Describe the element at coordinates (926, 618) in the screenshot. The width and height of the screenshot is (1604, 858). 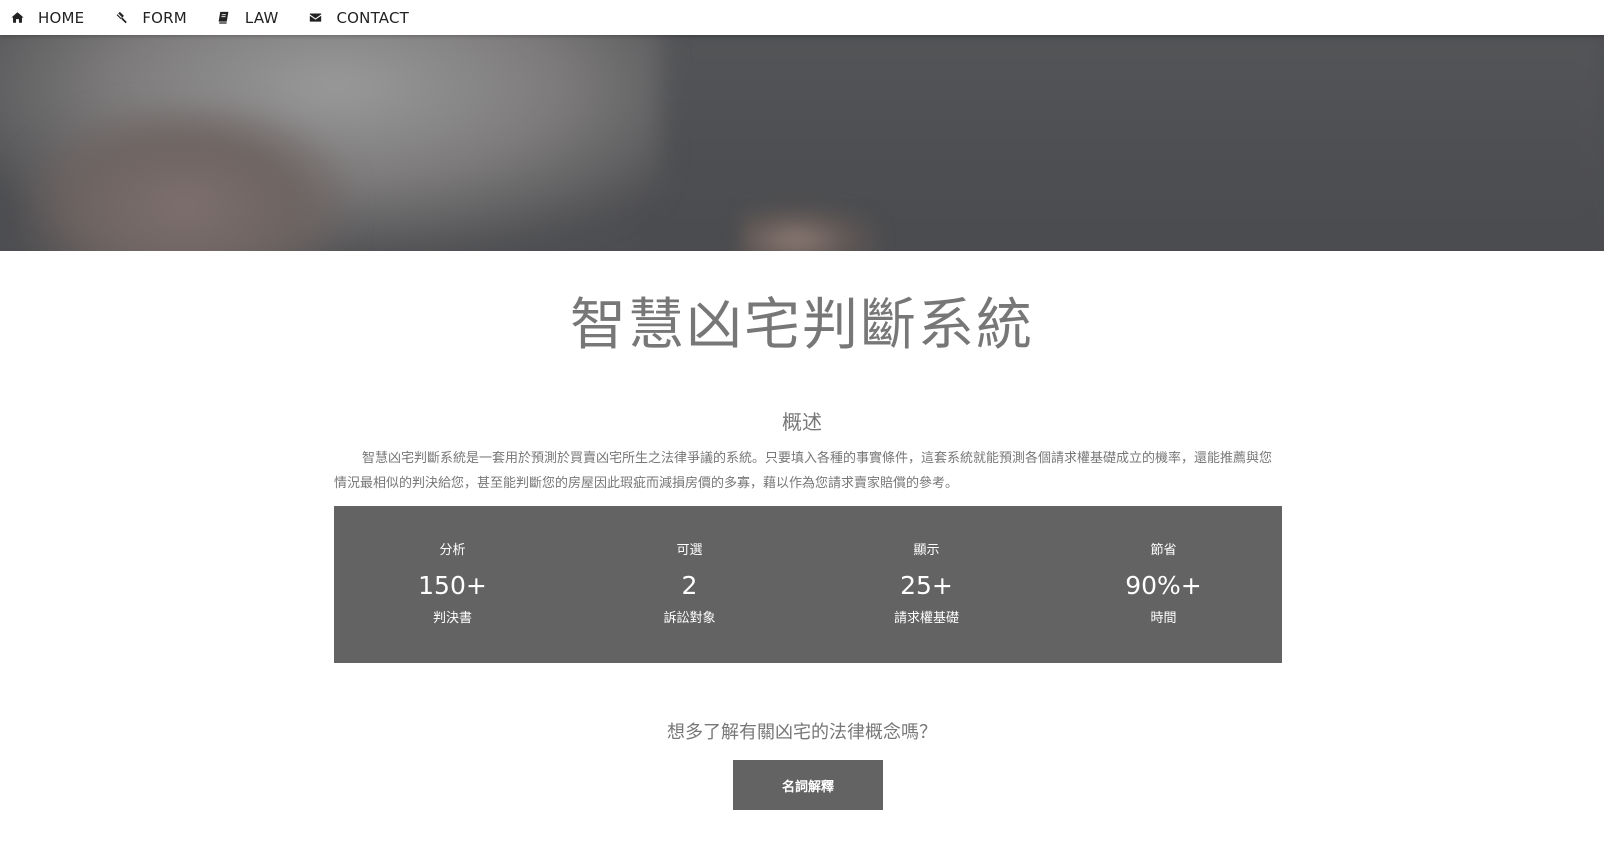
I see `stat-label-bottom: 請求權基礎` at that location.